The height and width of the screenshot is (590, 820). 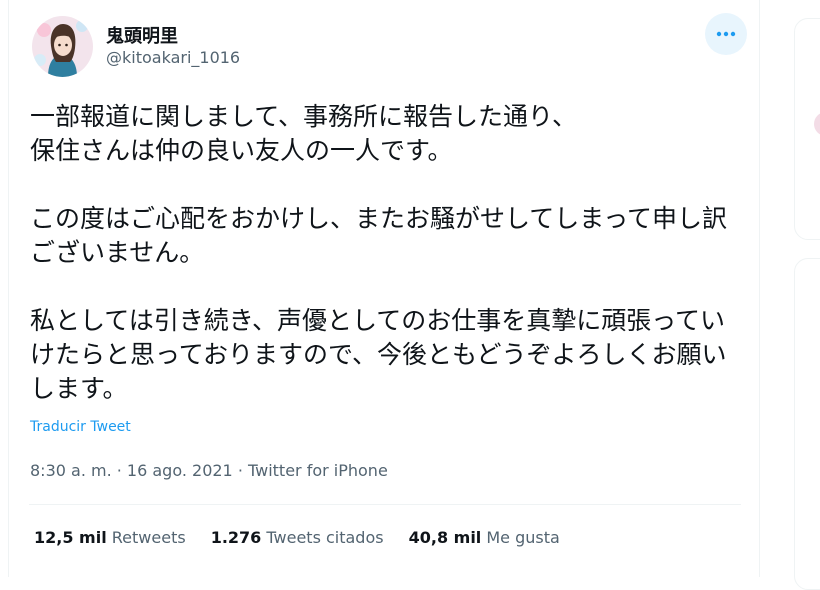 I want to click on sidebar-thumbnail, so click(x=817, y=124).